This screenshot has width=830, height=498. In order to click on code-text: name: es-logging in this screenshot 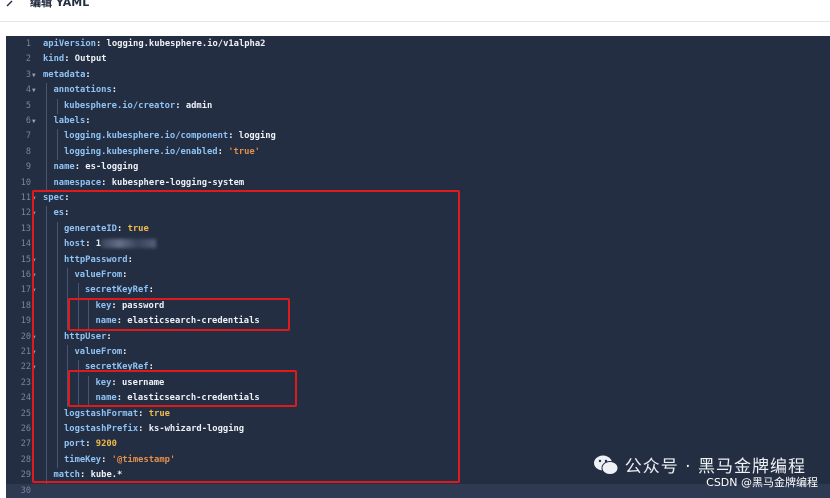, I will do `click(96, 167)`.